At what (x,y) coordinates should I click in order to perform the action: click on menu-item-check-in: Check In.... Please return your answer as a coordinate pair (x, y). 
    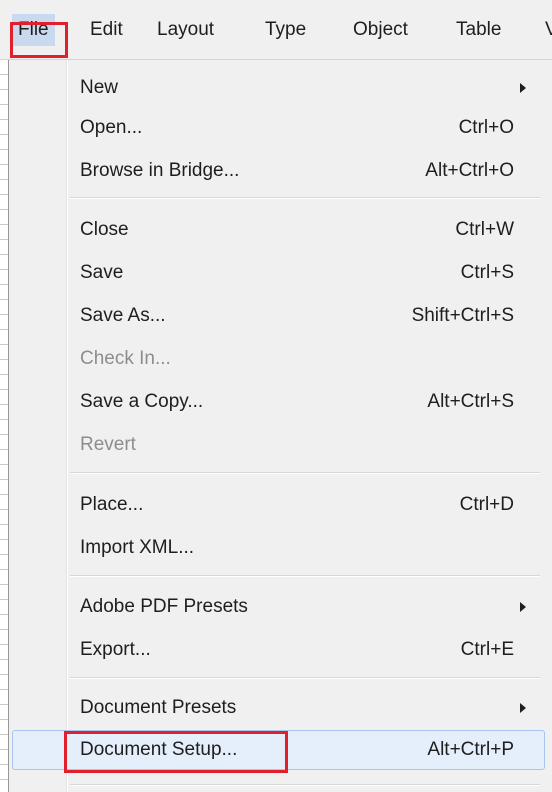
    Looking at the image, I should click on (303, 359).